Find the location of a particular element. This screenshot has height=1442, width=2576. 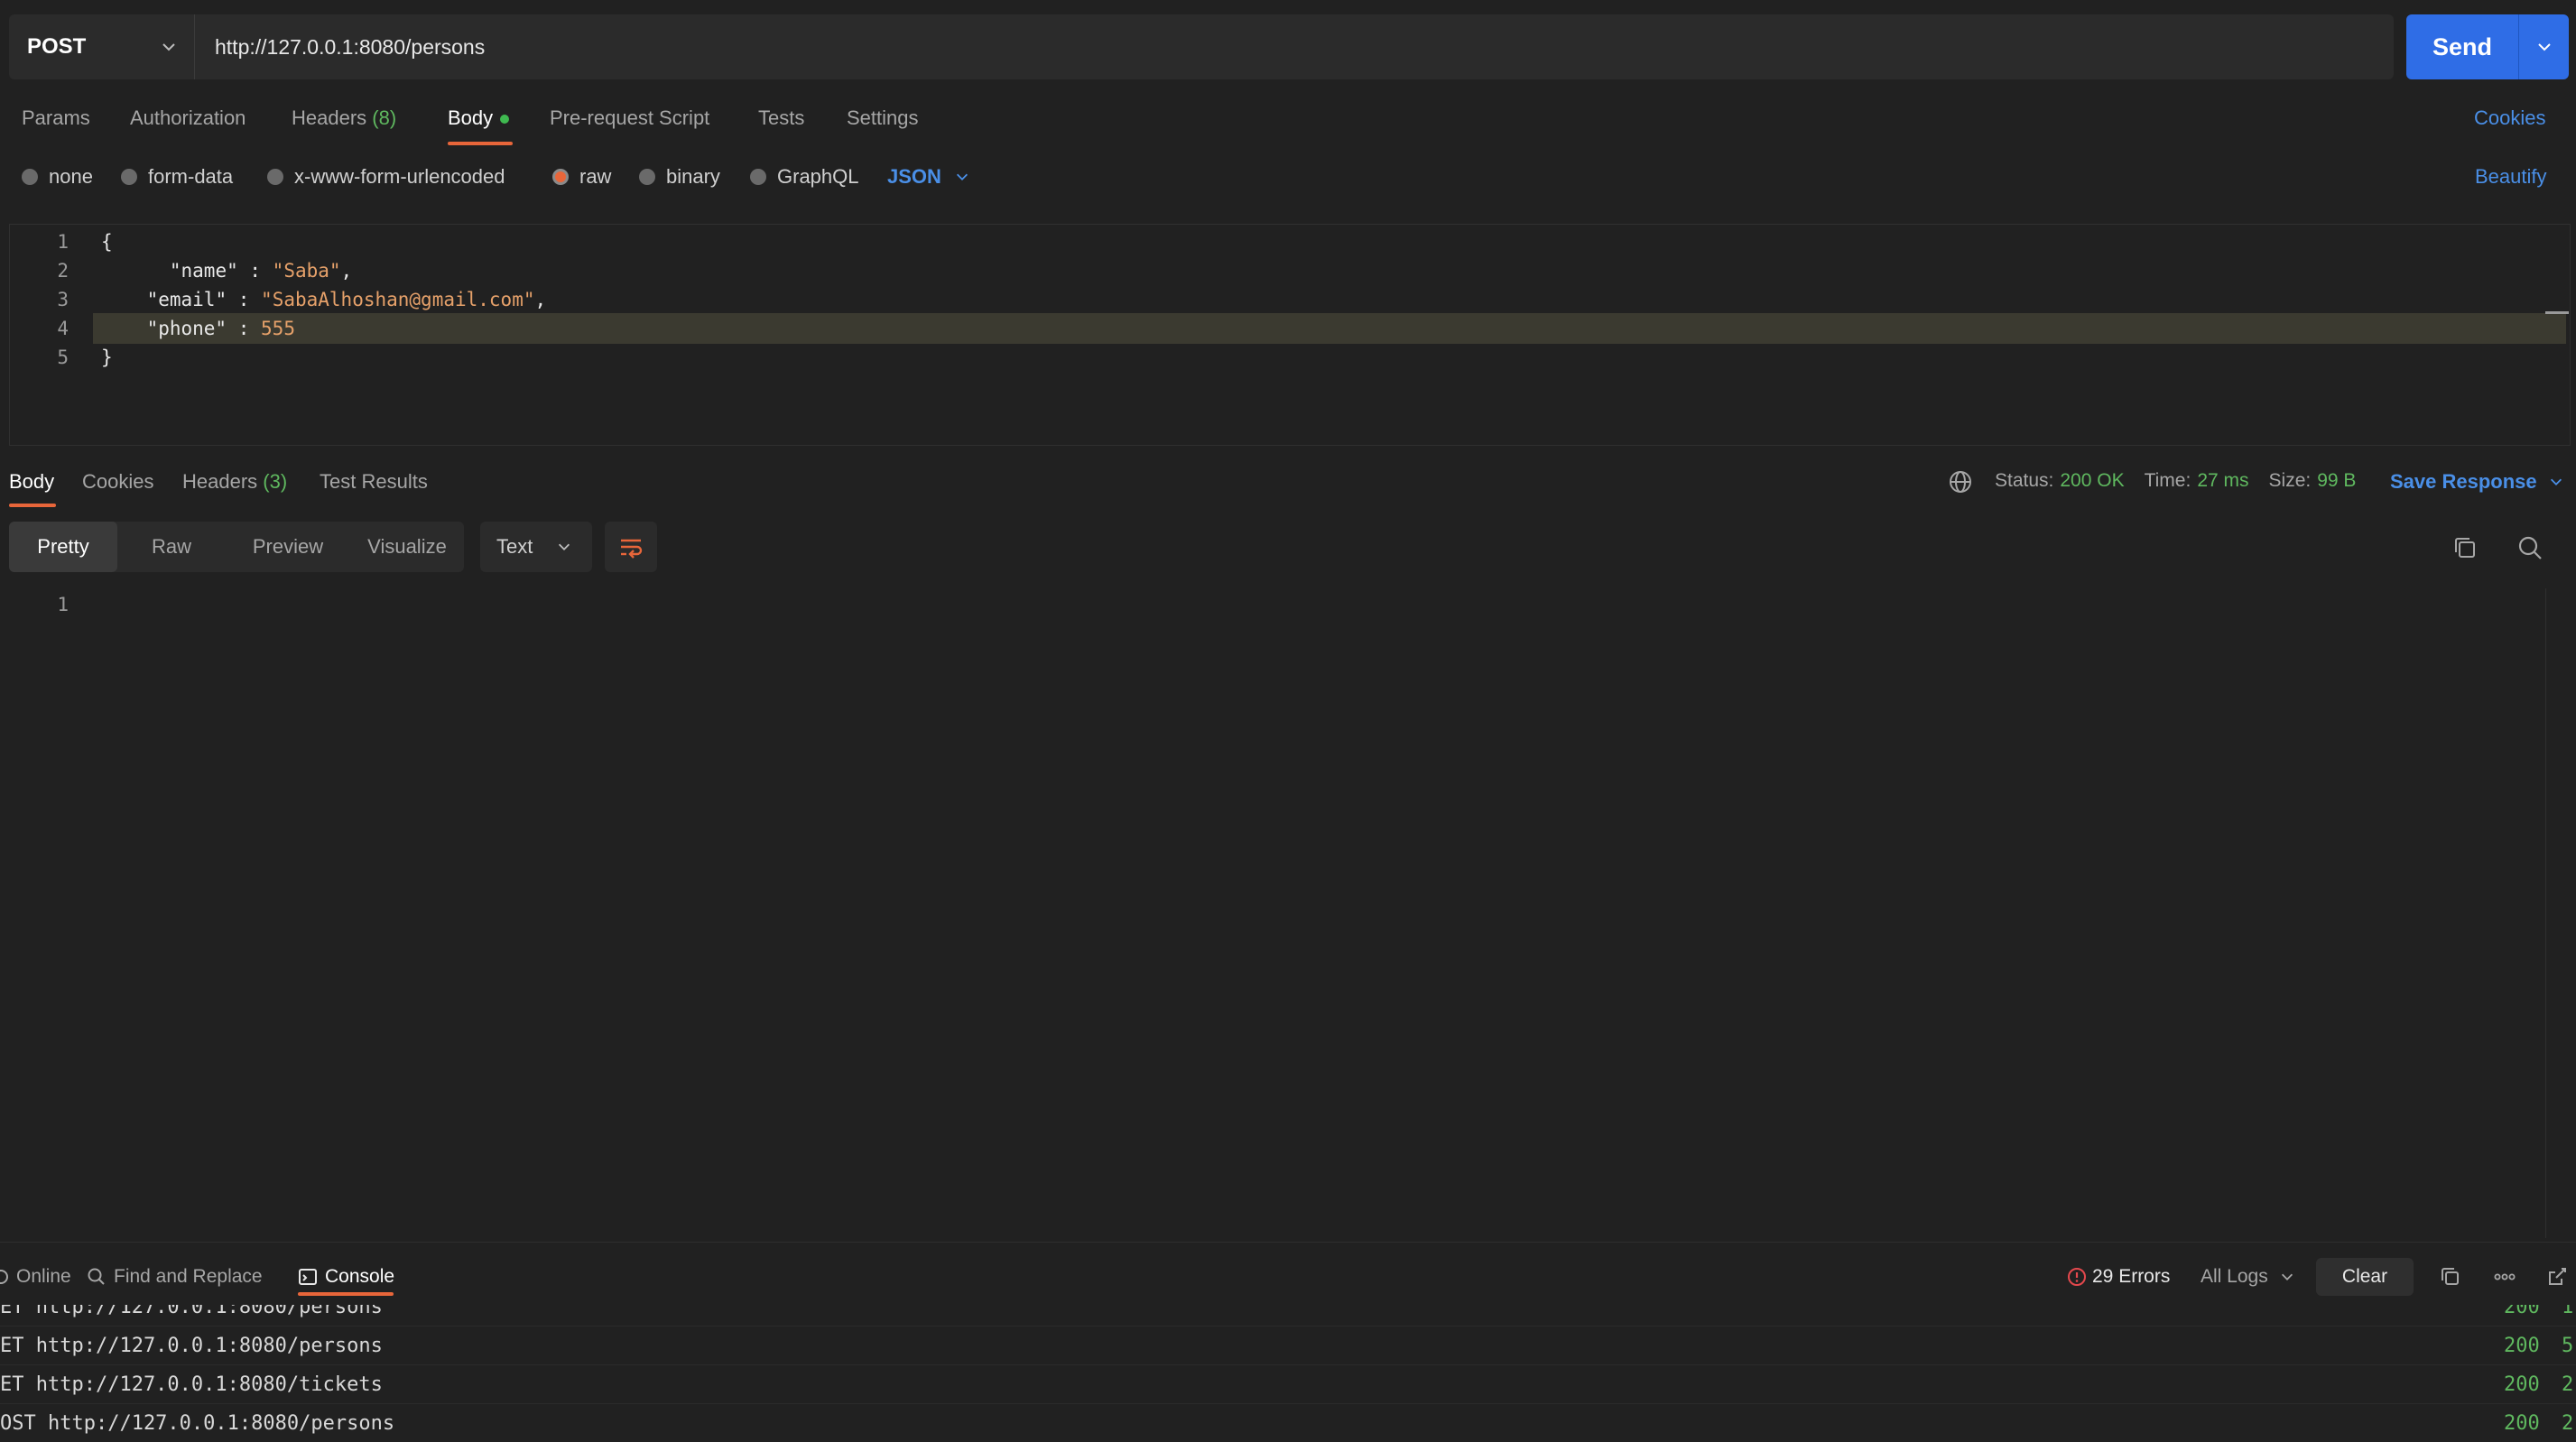

tab-headers-label: Headers is located at coordinates (329, 117).